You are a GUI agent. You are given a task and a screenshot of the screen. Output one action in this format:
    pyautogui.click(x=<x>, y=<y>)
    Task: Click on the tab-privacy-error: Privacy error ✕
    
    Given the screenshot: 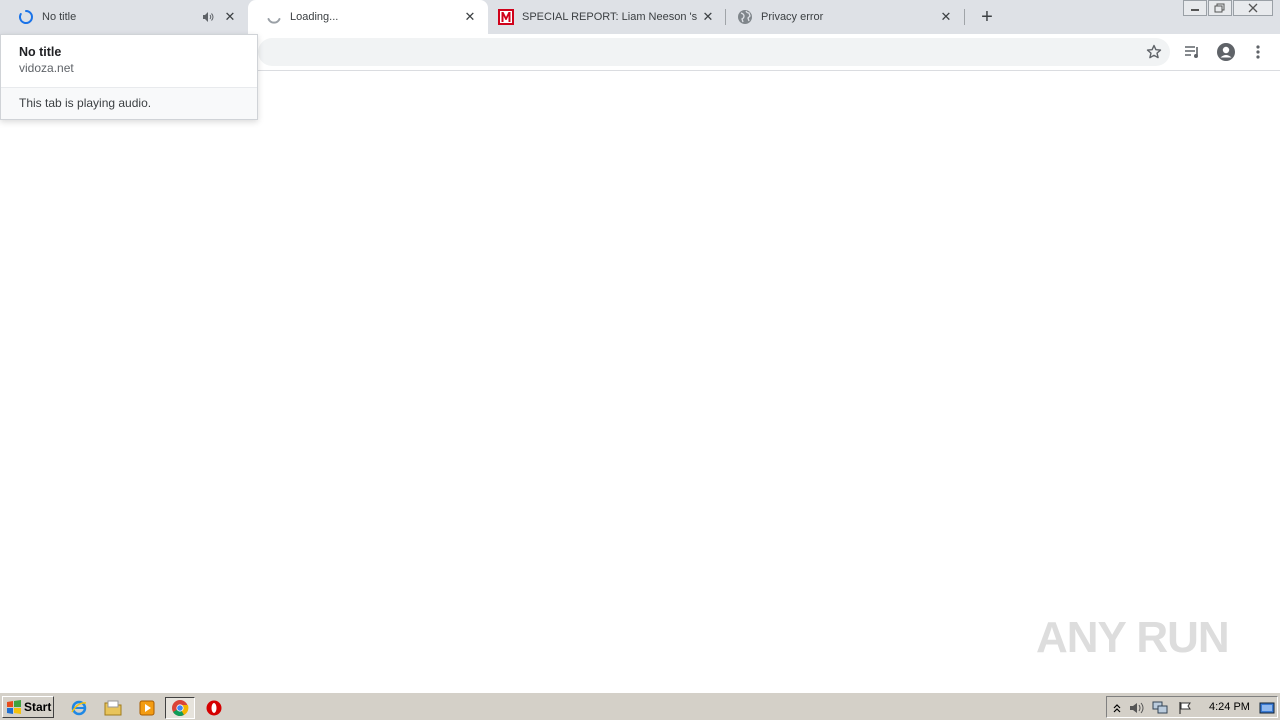 What is the action you would take?
    pyautogui.click(x=845, y=17)
    